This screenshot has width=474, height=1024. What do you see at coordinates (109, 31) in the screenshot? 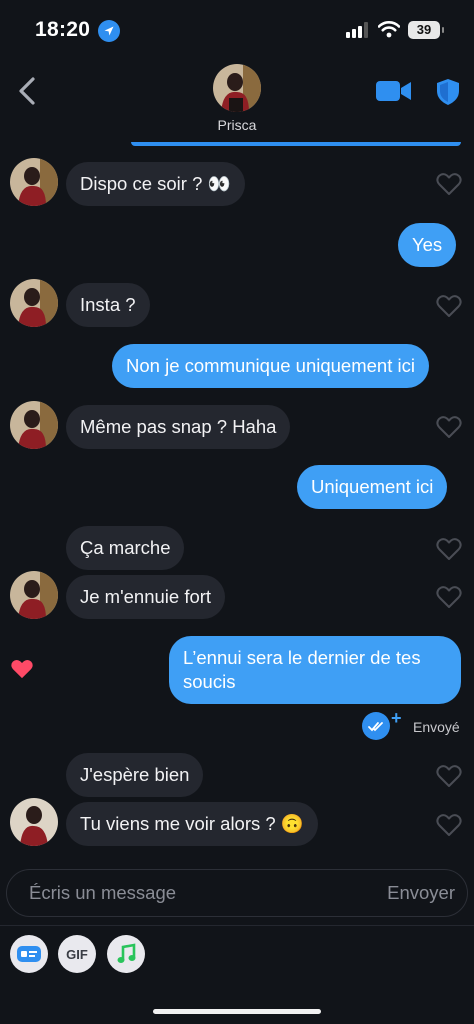
I see `location-arrow-icon` at bounding box center [109, 31].